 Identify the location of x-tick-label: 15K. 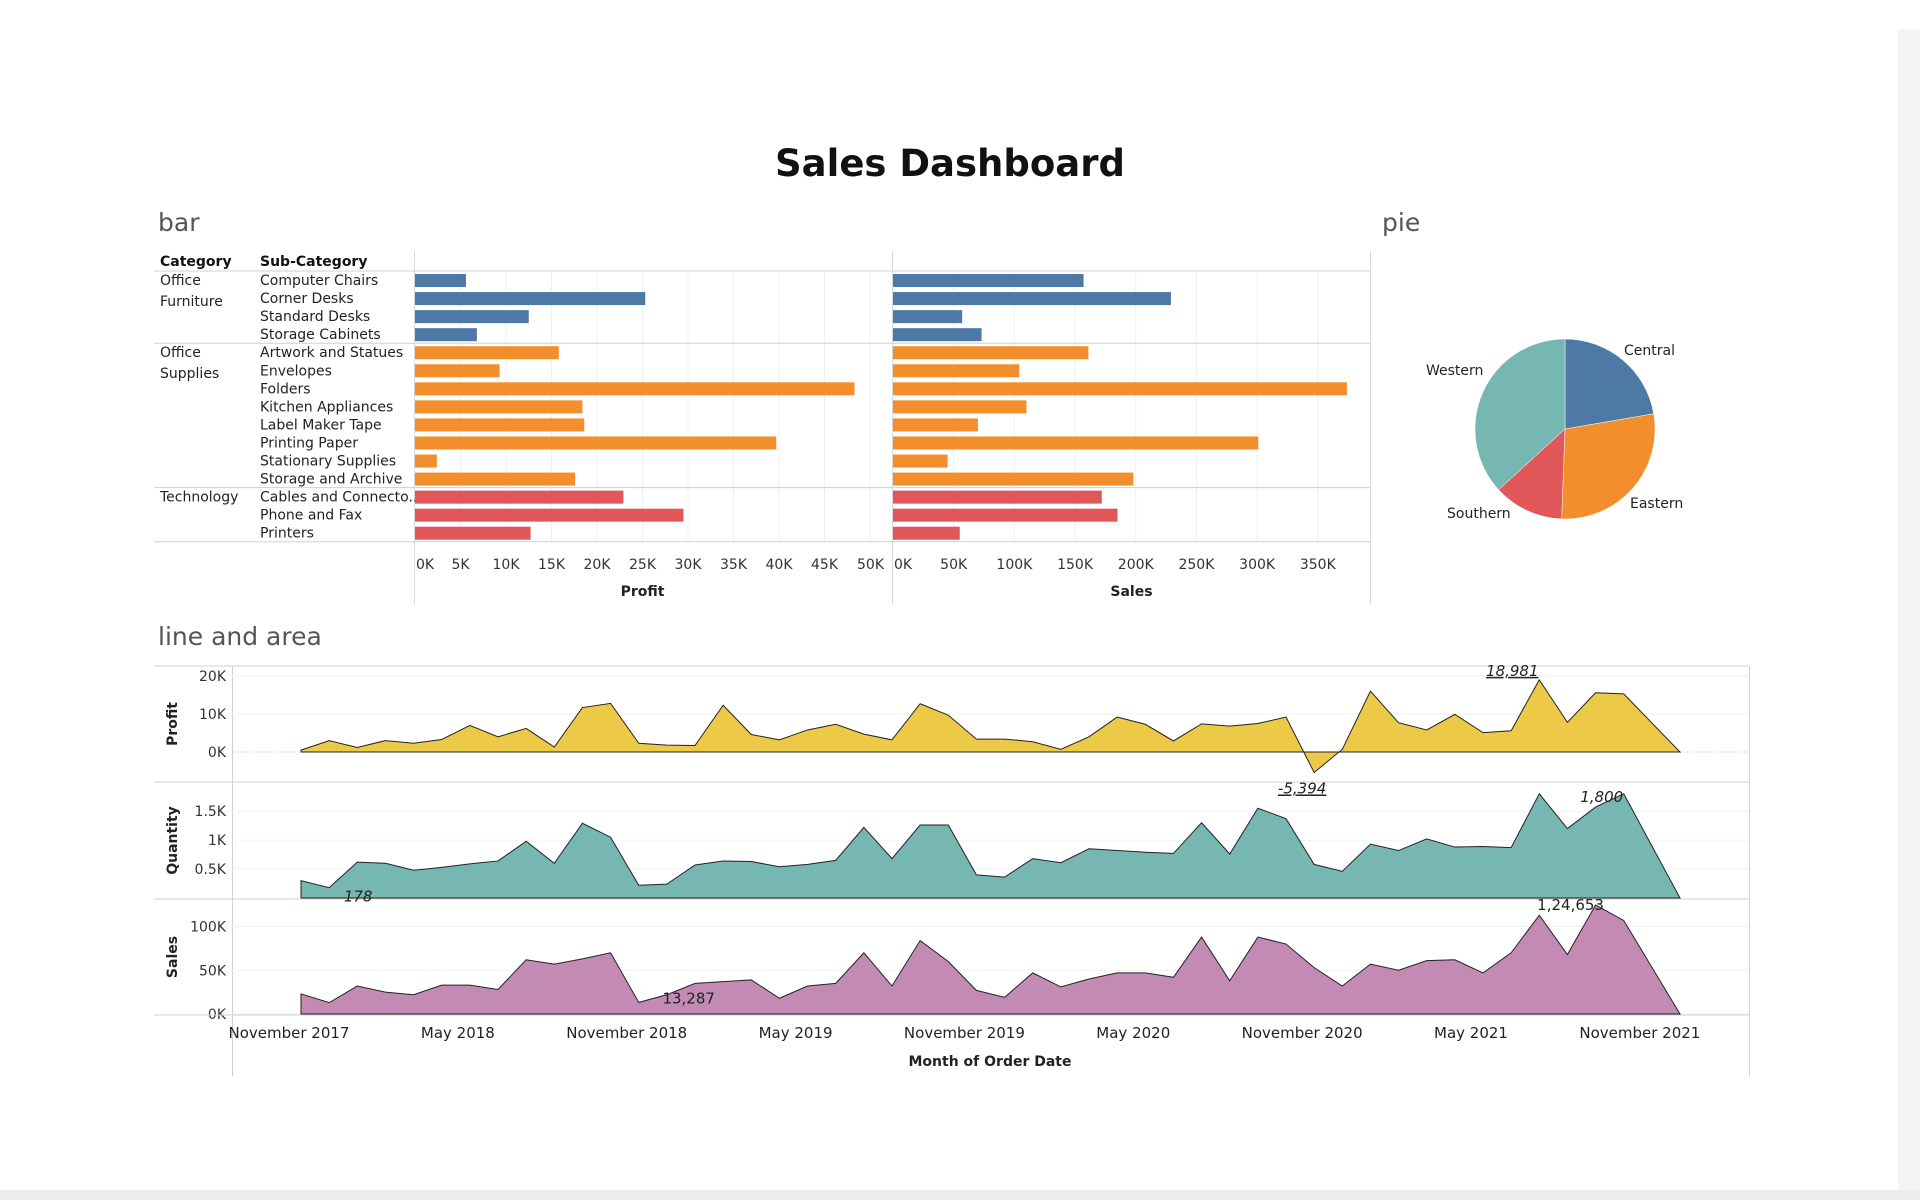
(552, 565).